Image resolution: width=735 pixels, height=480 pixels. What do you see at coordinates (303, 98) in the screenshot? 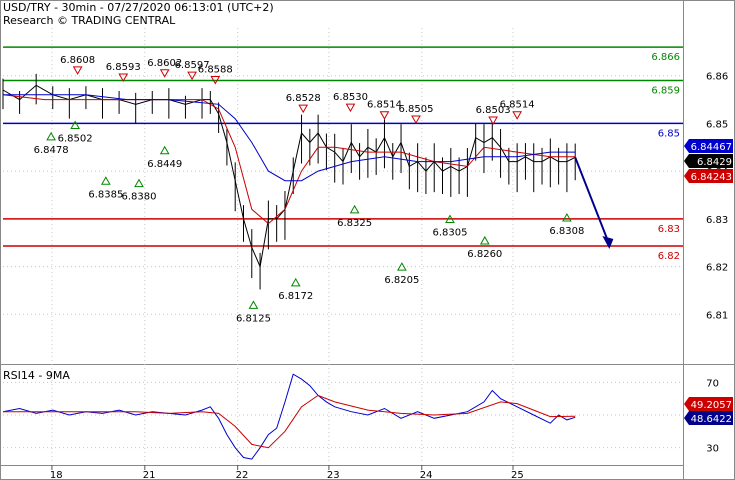
I see `swing-high-label: 6.8528` at bounding box center [303, 98].